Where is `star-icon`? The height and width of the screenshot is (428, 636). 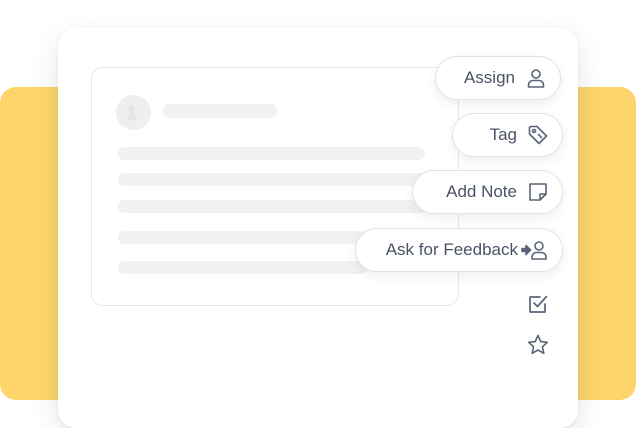
star-icon is located at coordinates (538, 345).